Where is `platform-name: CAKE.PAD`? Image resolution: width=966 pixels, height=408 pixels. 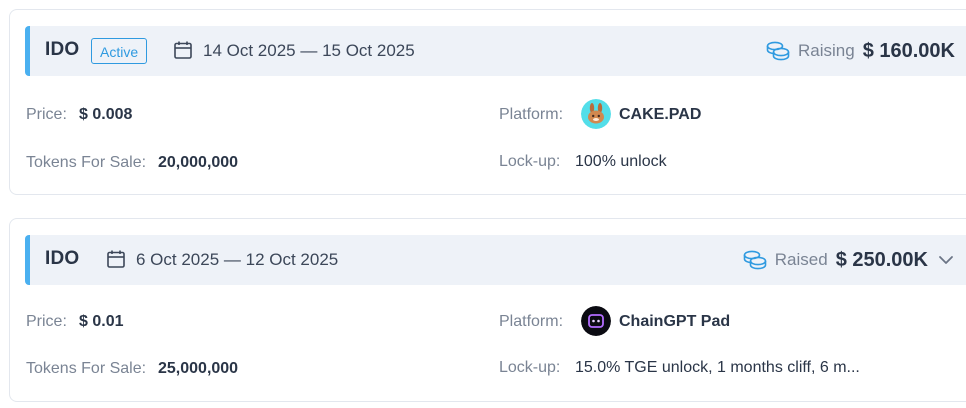 platform-name: CAKE.PAD is located at coordinates (660, 115).